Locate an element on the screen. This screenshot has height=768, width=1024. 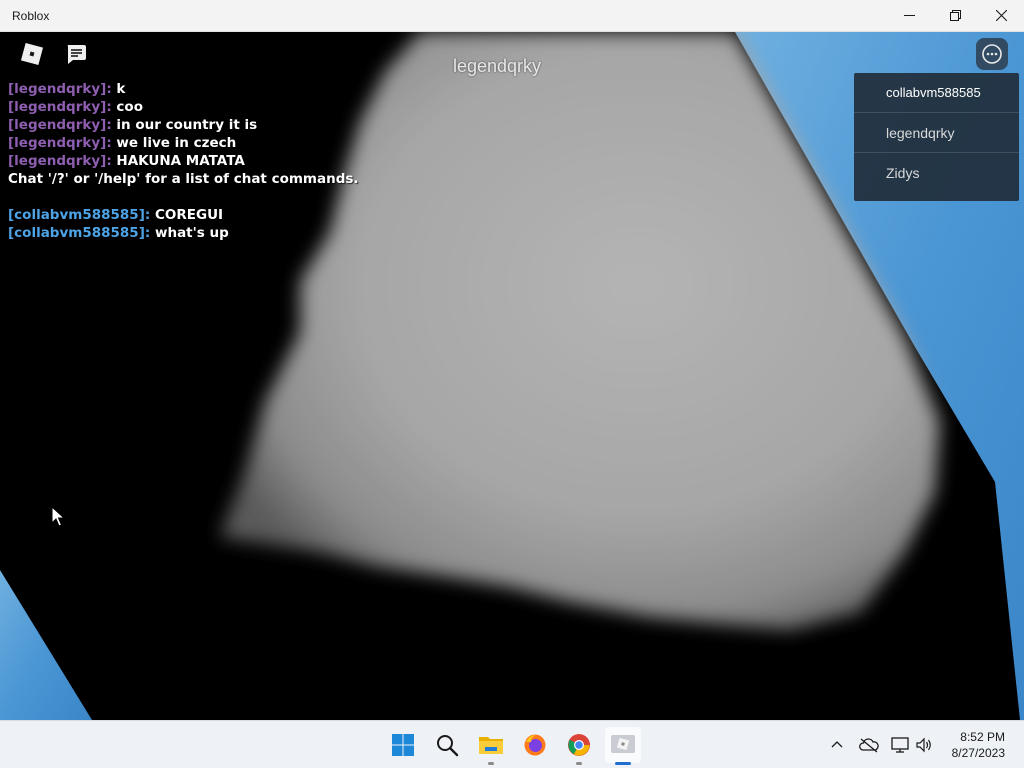
file-explorer-icon is located at coordinates (491, 745).